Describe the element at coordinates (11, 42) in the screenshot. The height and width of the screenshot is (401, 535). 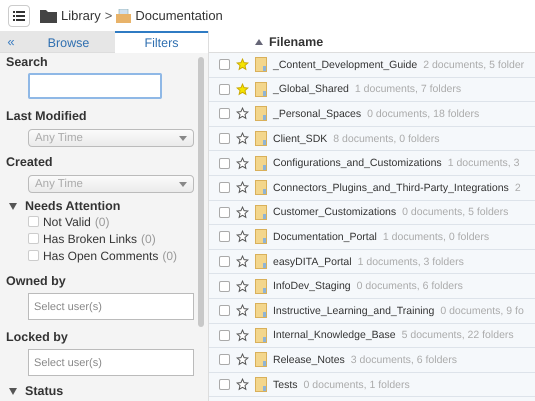
I see `collapse-button: «` at that location.